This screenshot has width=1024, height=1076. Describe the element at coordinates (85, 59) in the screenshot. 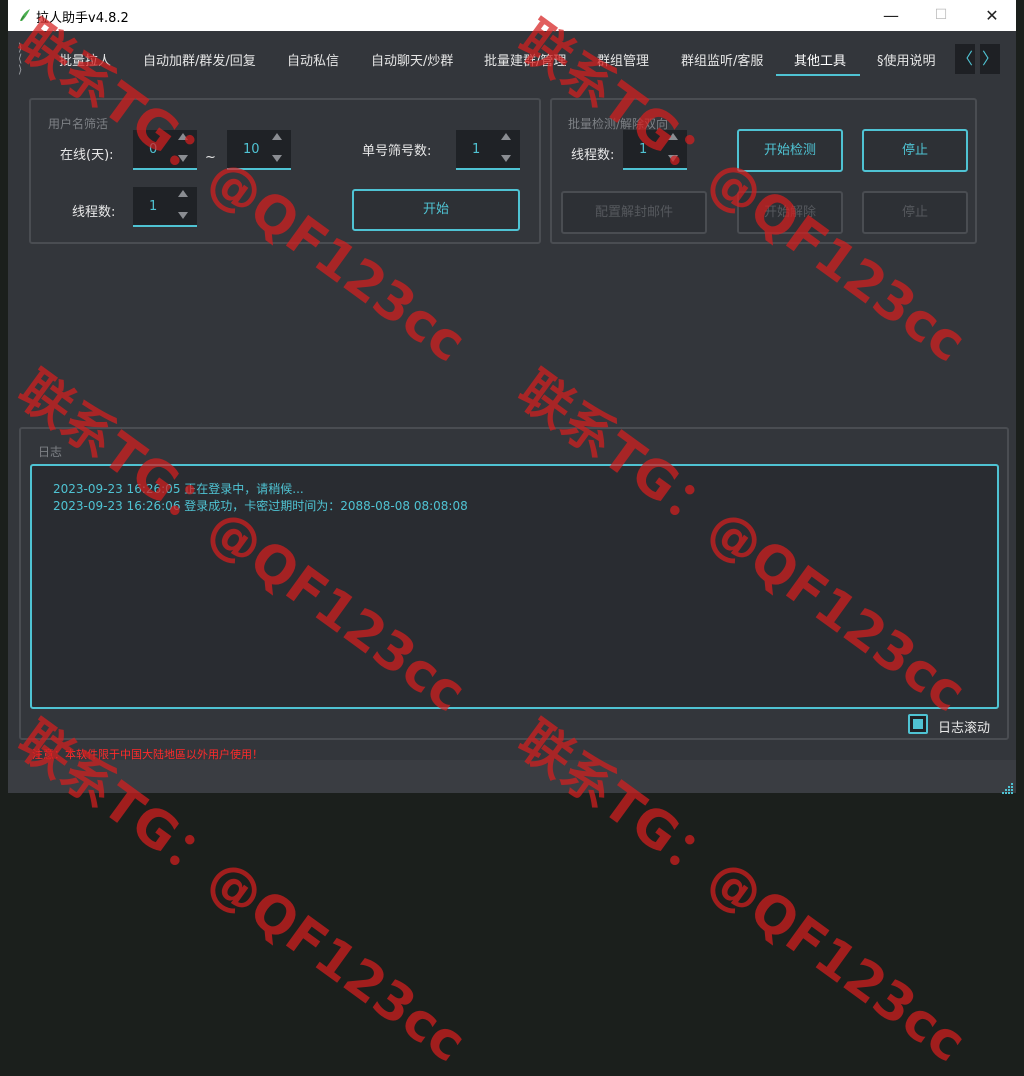

I see `tab-batch-invite: 批量拉人` at that location.